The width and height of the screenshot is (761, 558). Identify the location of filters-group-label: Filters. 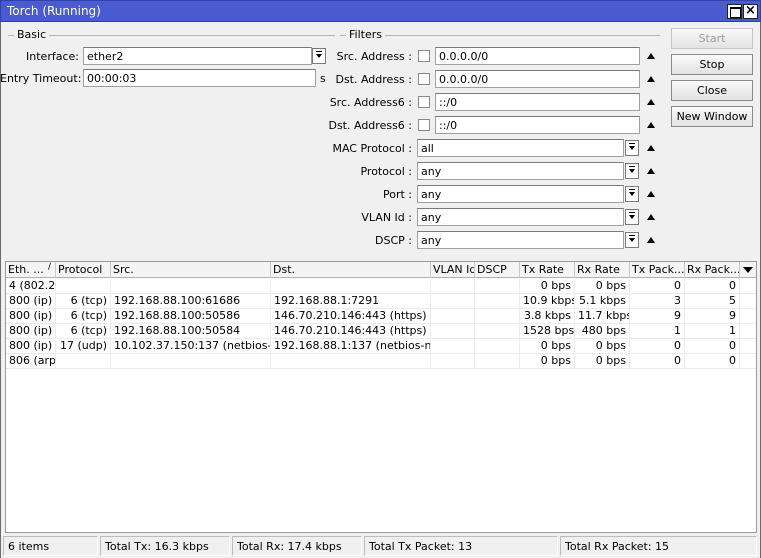
(365, 34).